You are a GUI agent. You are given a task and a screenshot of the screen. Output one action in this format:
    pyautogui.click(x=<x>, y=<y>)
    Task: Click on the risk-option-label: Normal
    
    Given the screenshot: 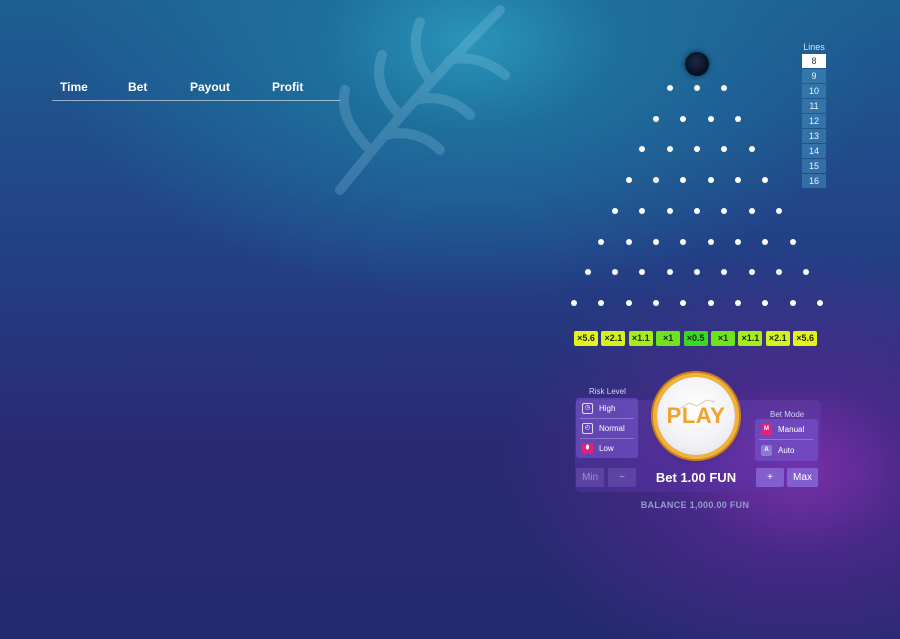 What is the action you would take?
    pyautogui.click(x=612, y=428)
    